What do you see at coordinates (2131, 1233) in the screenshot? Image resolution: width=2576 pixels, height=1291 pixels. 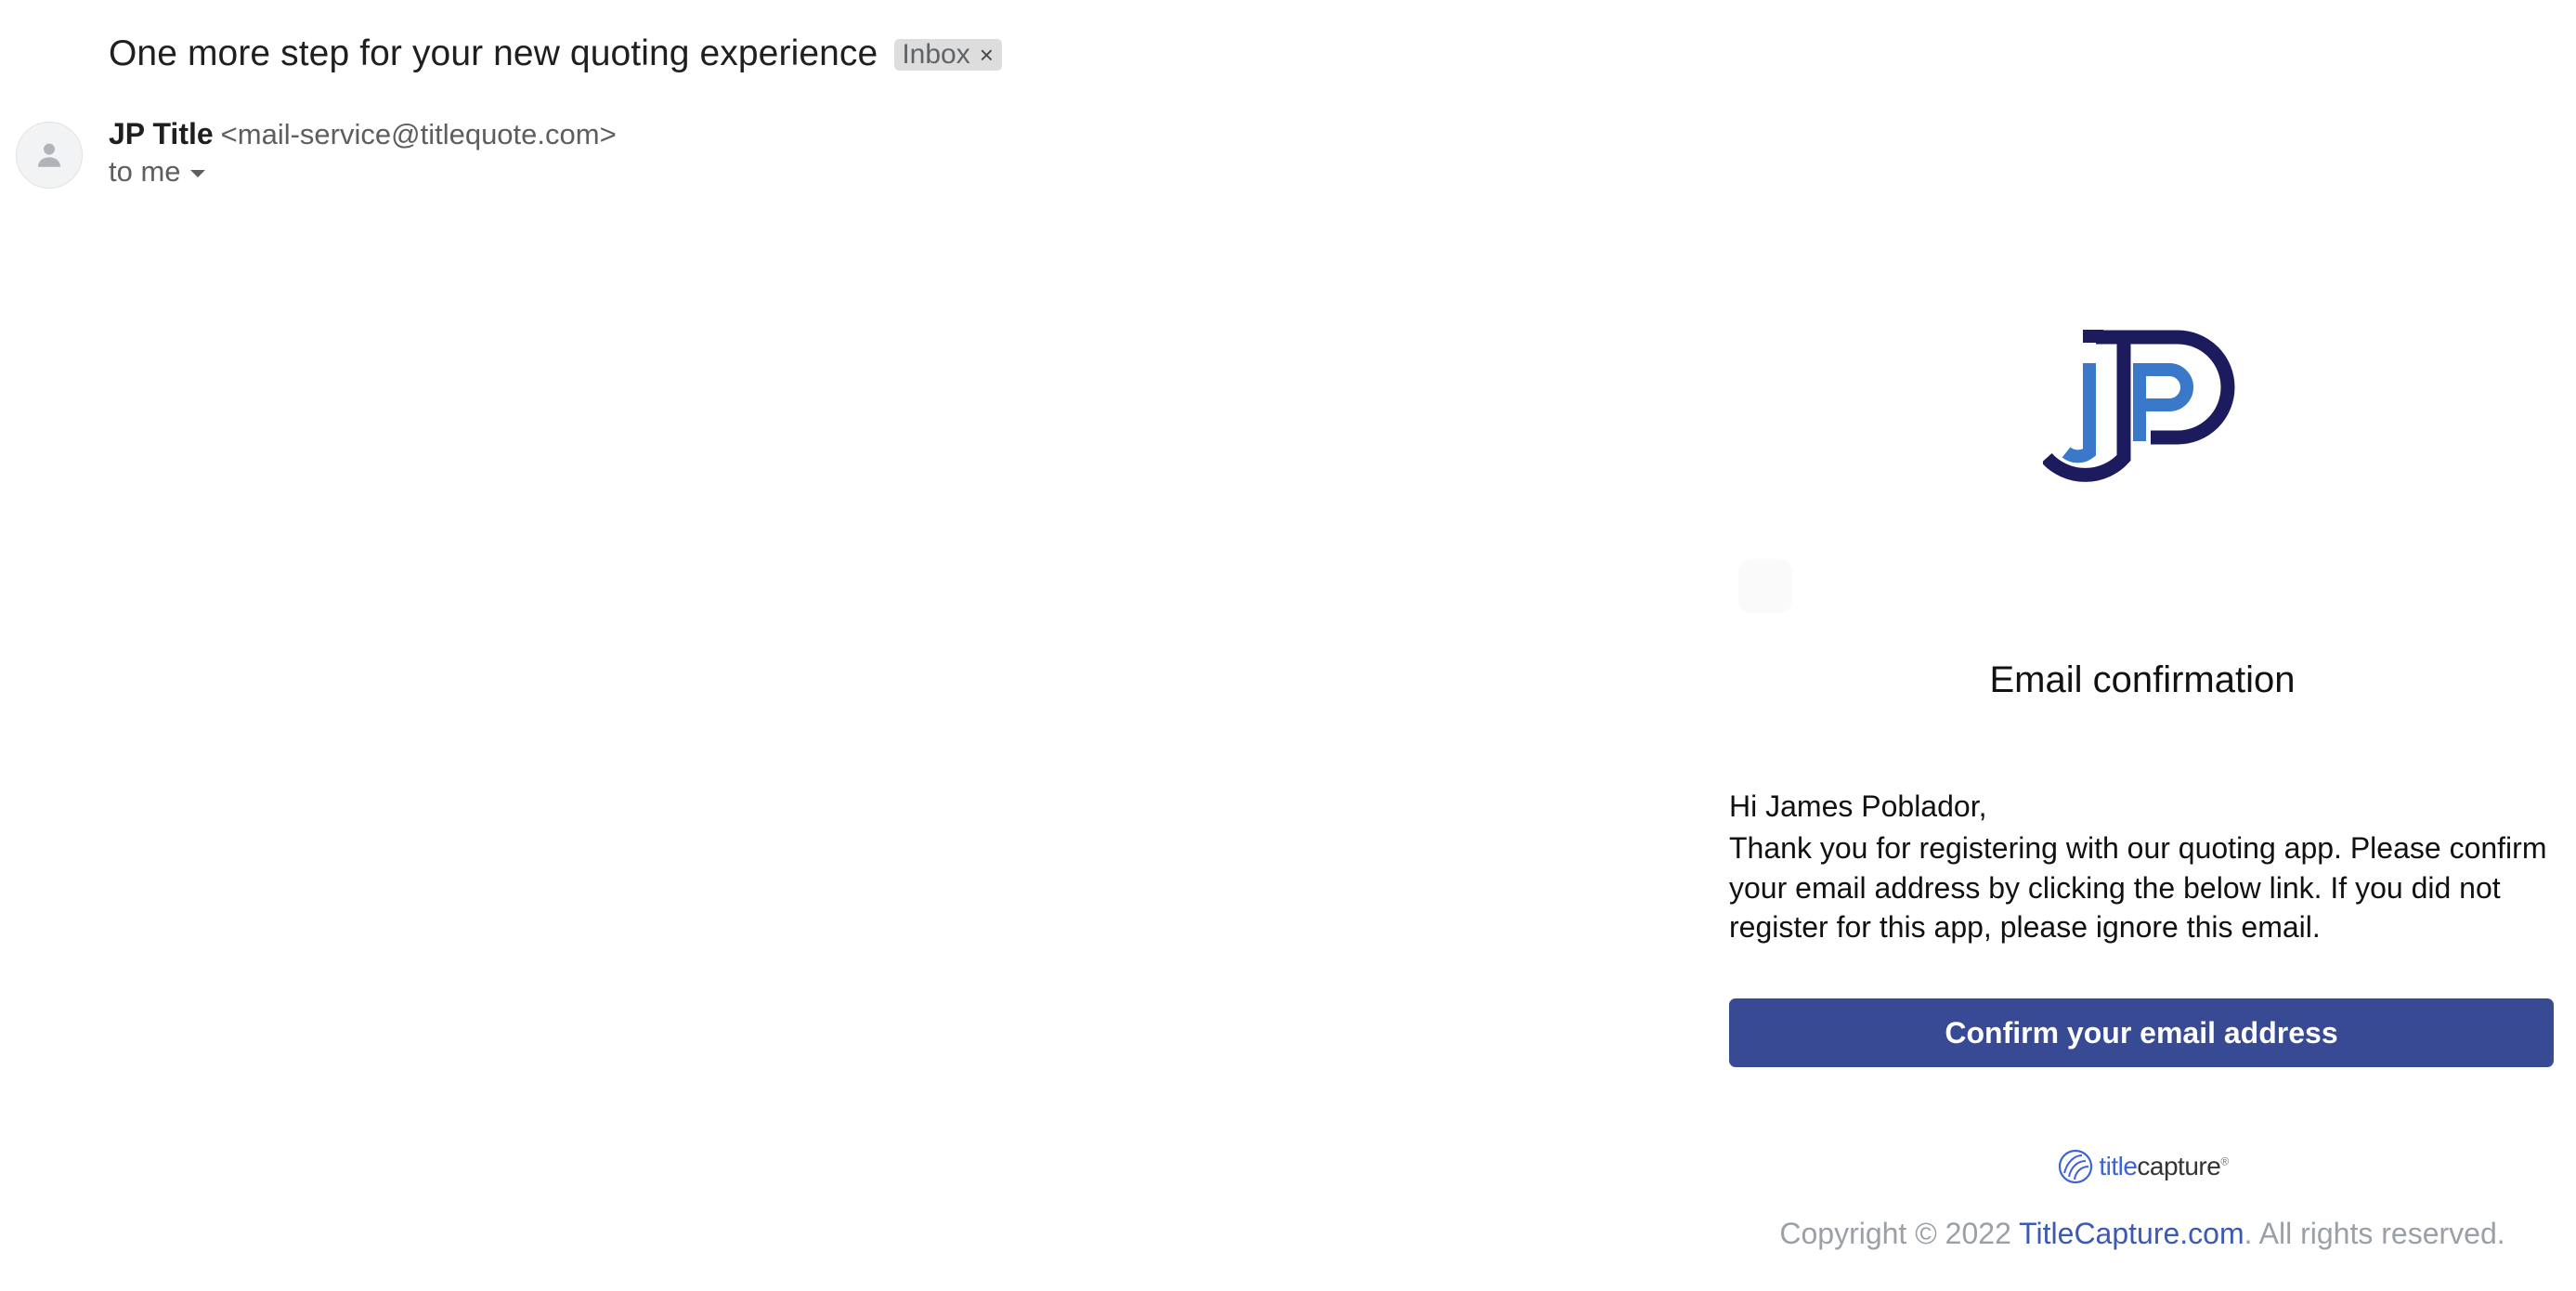 I see `titlecapture-link: TitleCapture.com` at bounding box center [2131, 1233].